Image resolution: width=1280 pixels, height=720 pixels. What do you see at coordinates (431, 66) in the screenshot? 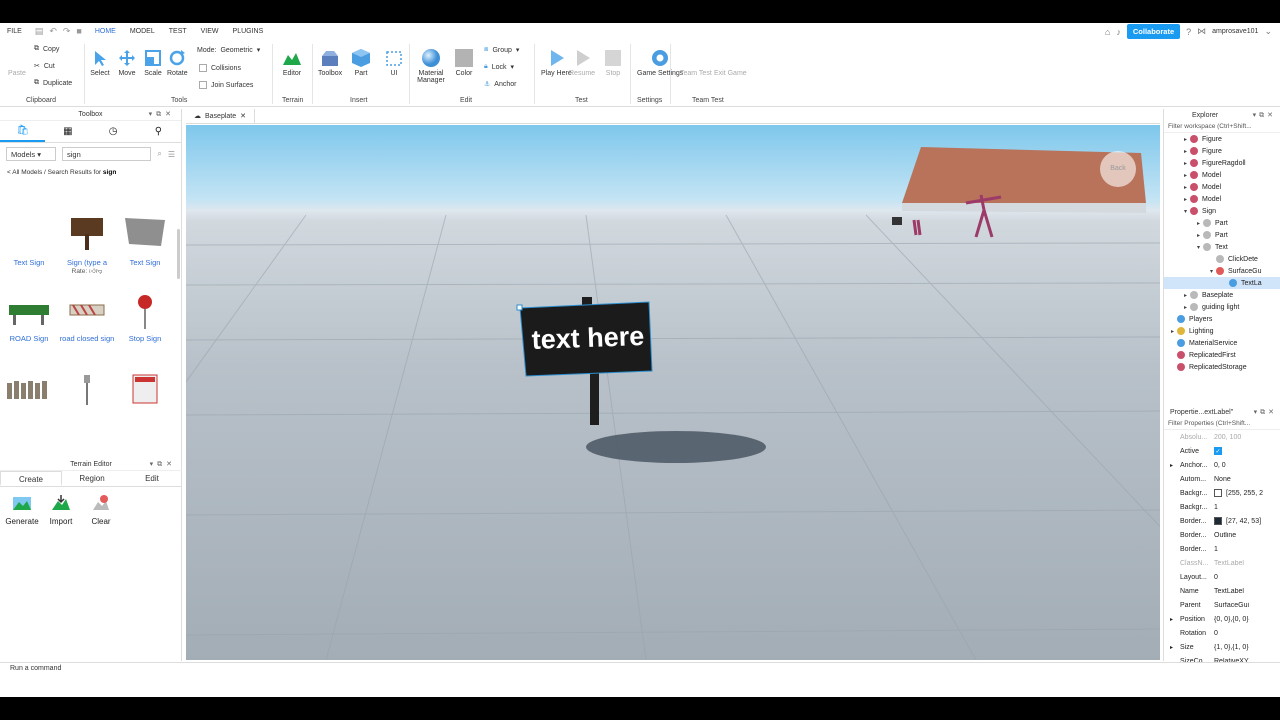
I see `material-manager-button: Material Manager` at bounding box center [431, 66].